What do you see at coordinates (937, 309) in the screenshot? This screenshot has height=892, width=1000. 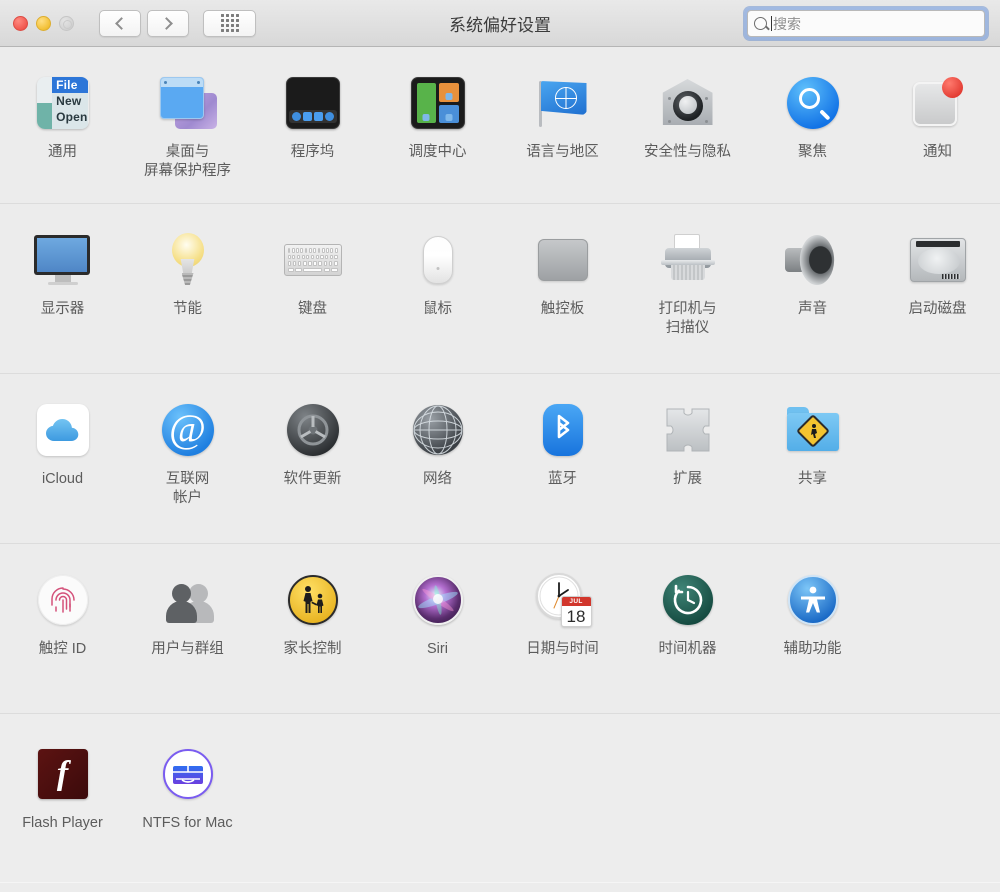 I see `pref-label: 启动磁盘` at bounding box center [937, 309].